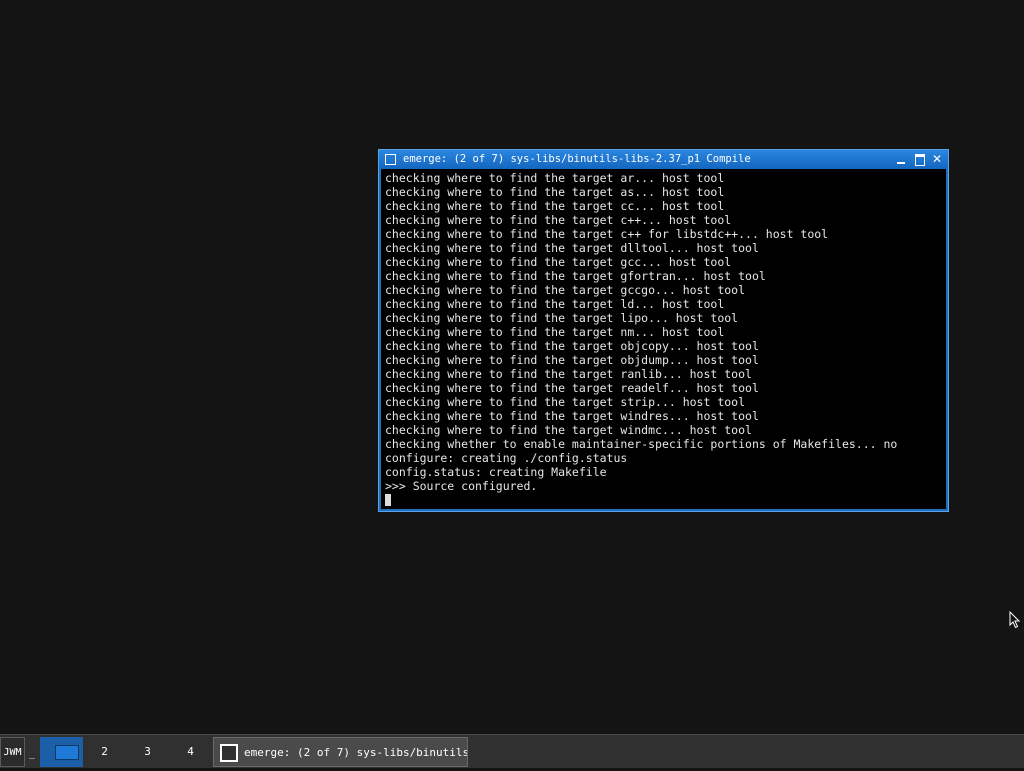  What do you see at coordinates (104, 752) in the screenshot?
I see `workspace-2-button: 2` at bounding box center [104, 752].